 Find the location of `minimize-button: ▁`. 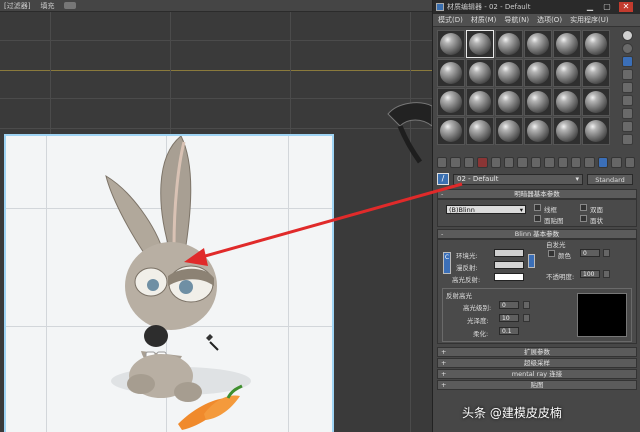

minimize-button: ▁ is located at coordinates (590, 7).